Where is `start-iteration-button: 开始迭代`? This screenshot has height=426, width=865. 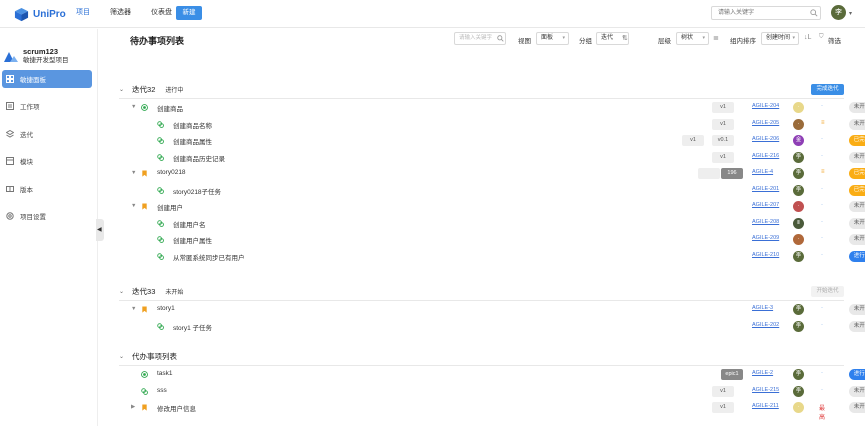 start-iteration-button: 开始迭代 is located at coordinates (827, 291).